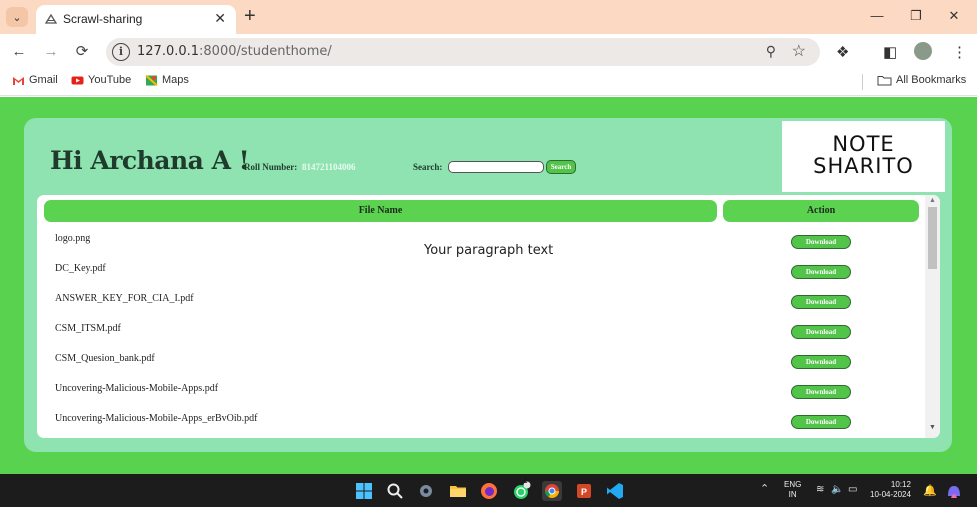 This screenshot has width=977, height=507. Describe the element at coordinates (496, 167) in the screenshot. I see `search-input` at that location.